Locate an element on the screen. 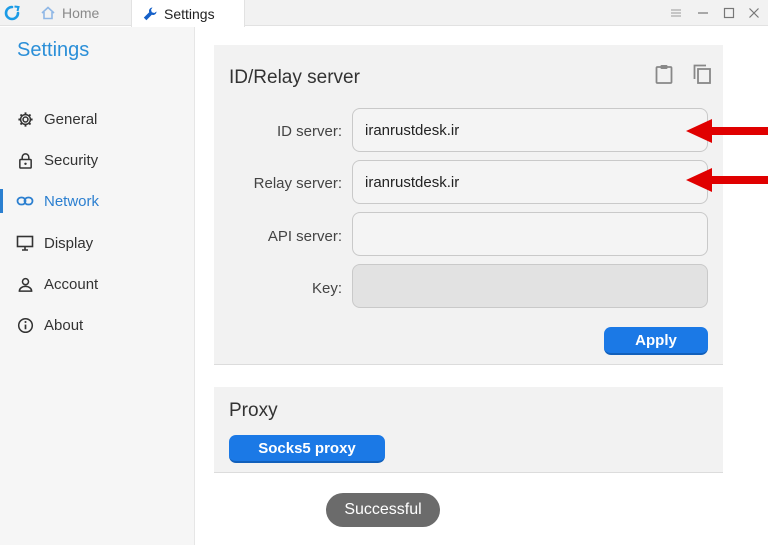 This screenshot has height=545, width=768. sidebar-item-label: Display is located at coordinates (69, 243).